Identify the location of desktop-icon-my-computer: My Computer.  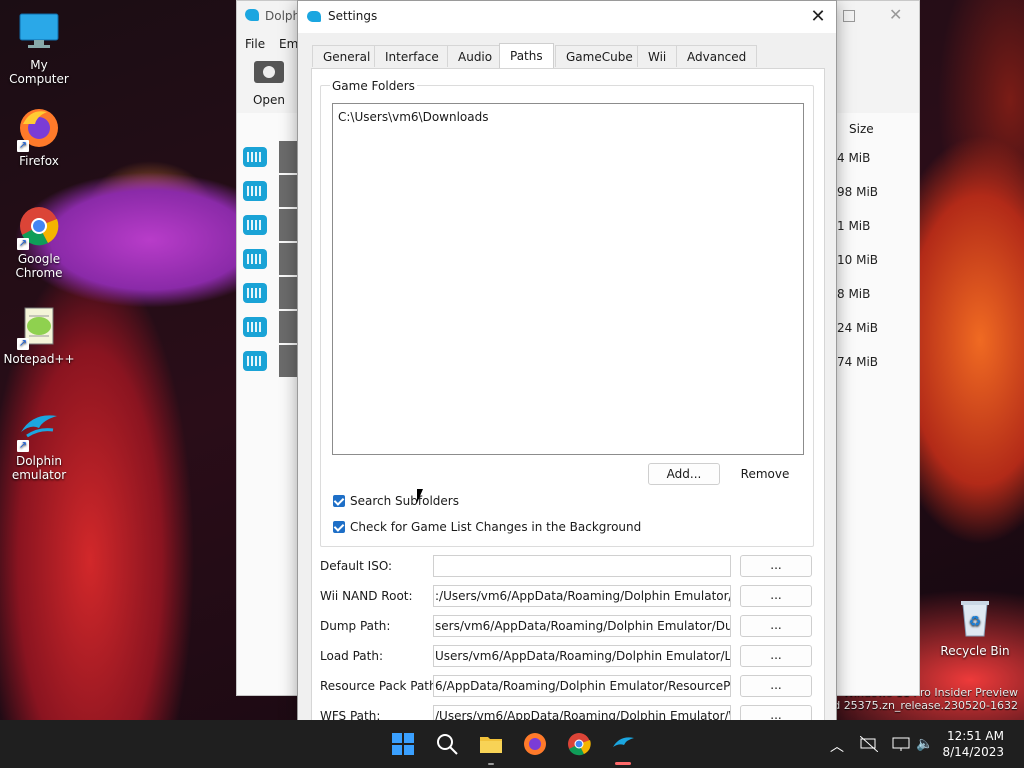
(39, 48).